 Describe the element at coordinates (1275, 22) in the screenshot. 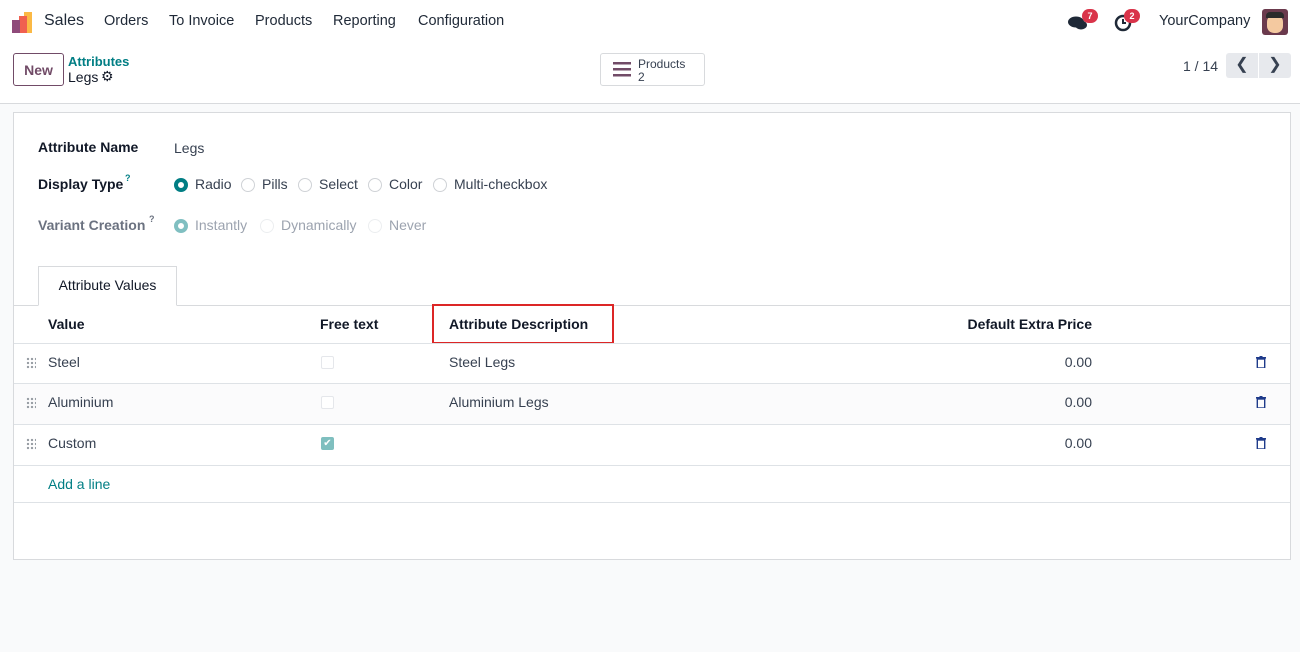

I see `avatar` at that location.